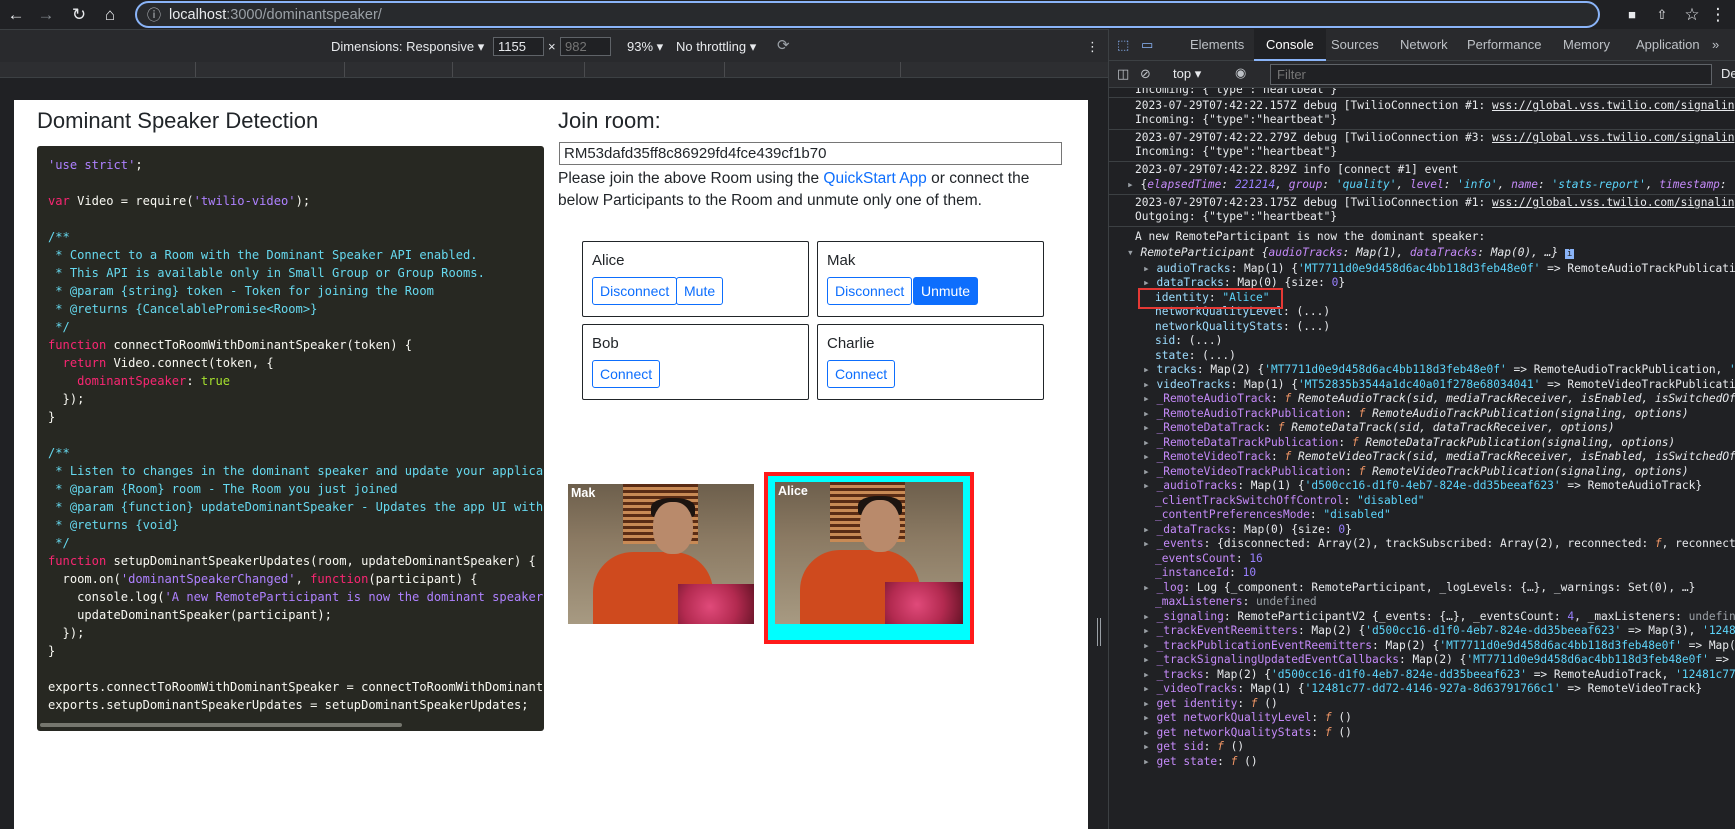  I want to click on video-tile-alice: Alice, so click(869, 553).